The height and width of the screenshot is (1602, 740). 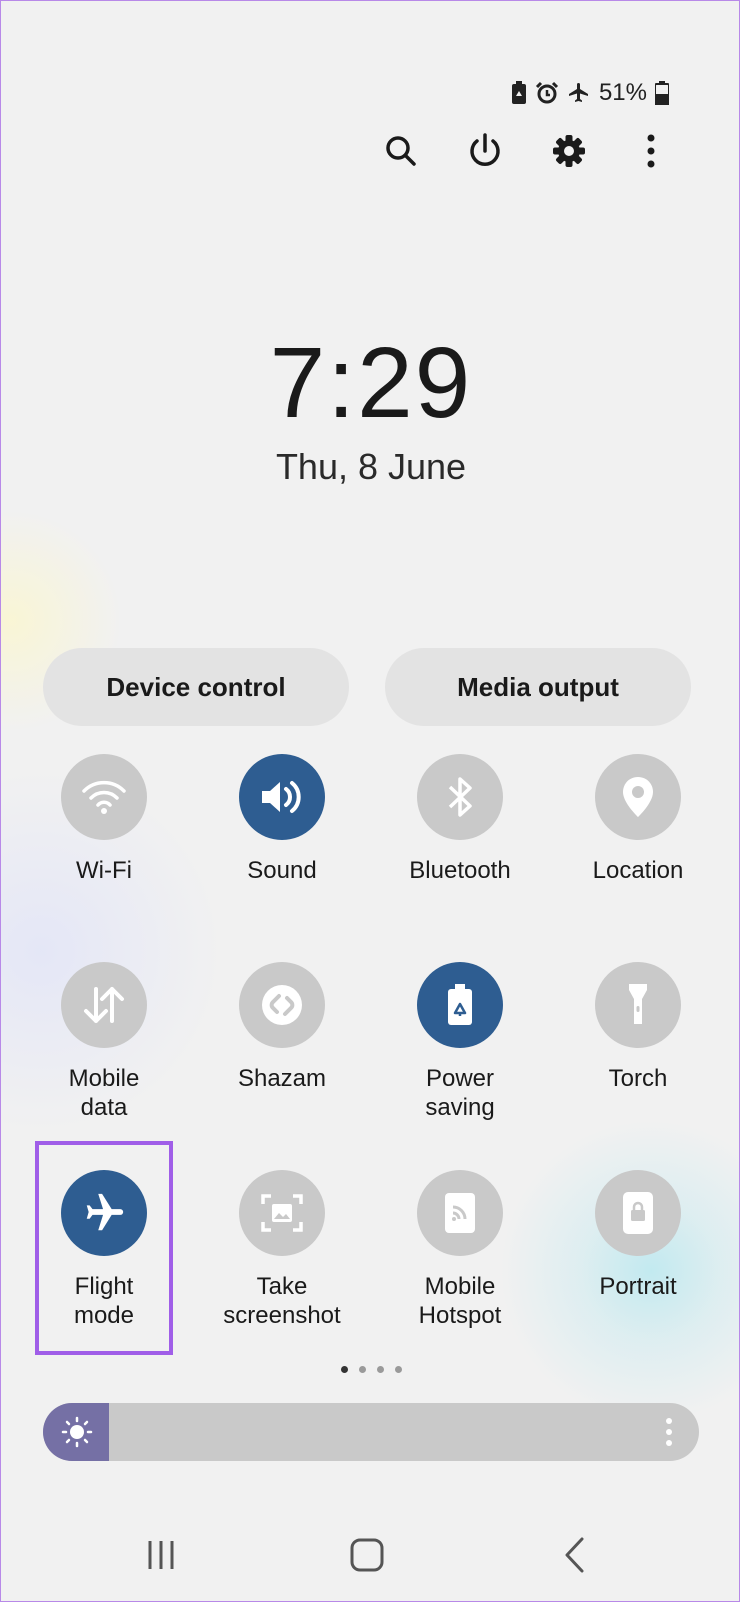 I want to click on tile-power-saving: Power saving, so click(x=460, y=1042).